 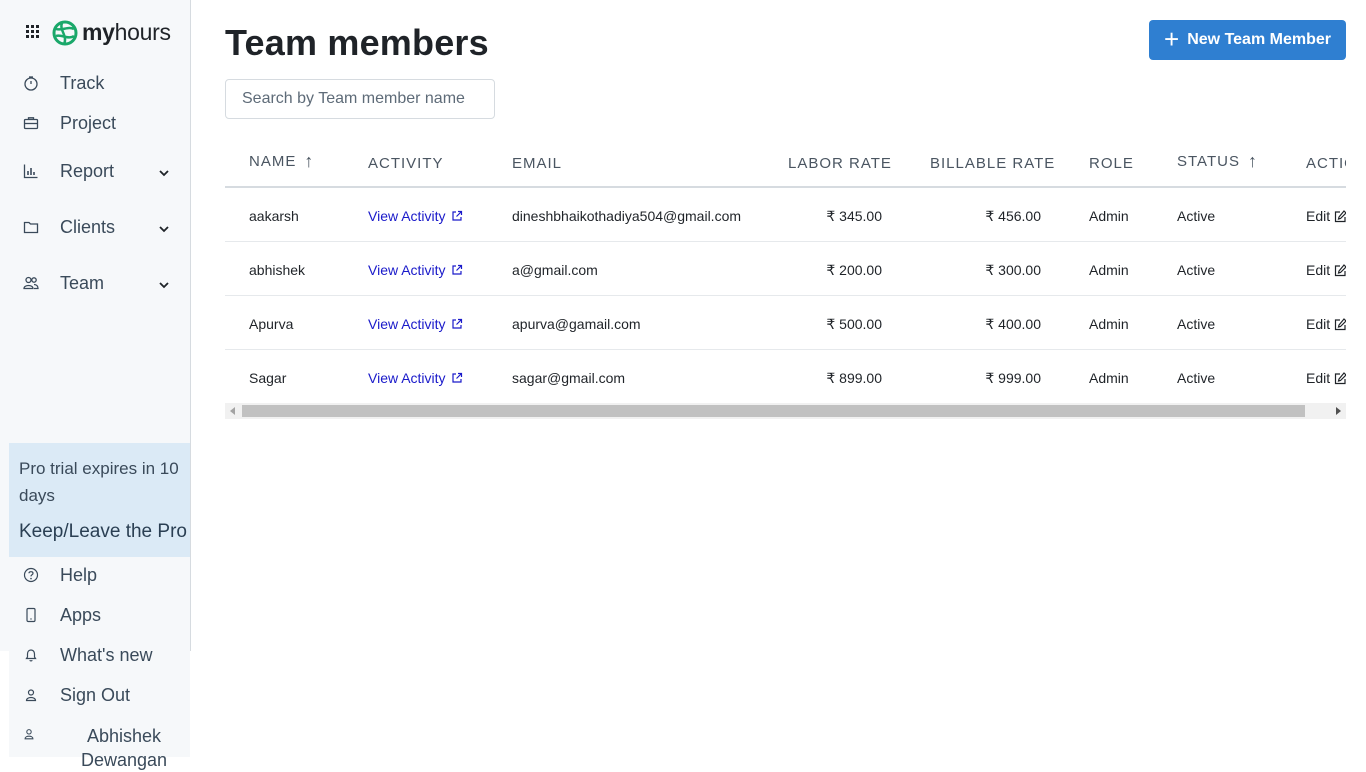 I want to click on column-header-labor-rate: LABOR RATE, so click(x=840, y=163).